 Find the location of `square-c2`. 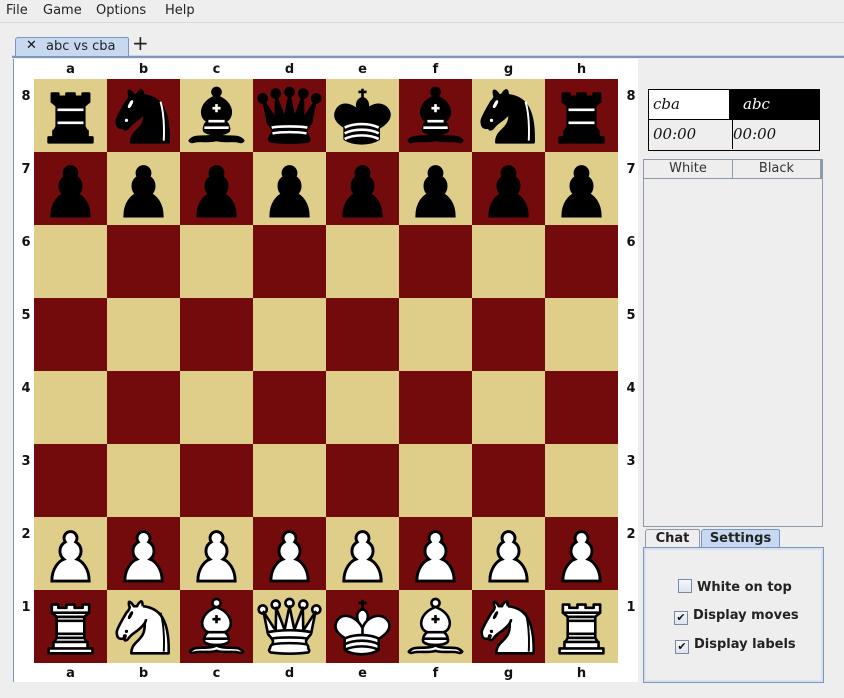

square-c2 is located at coordinates (216, 553).